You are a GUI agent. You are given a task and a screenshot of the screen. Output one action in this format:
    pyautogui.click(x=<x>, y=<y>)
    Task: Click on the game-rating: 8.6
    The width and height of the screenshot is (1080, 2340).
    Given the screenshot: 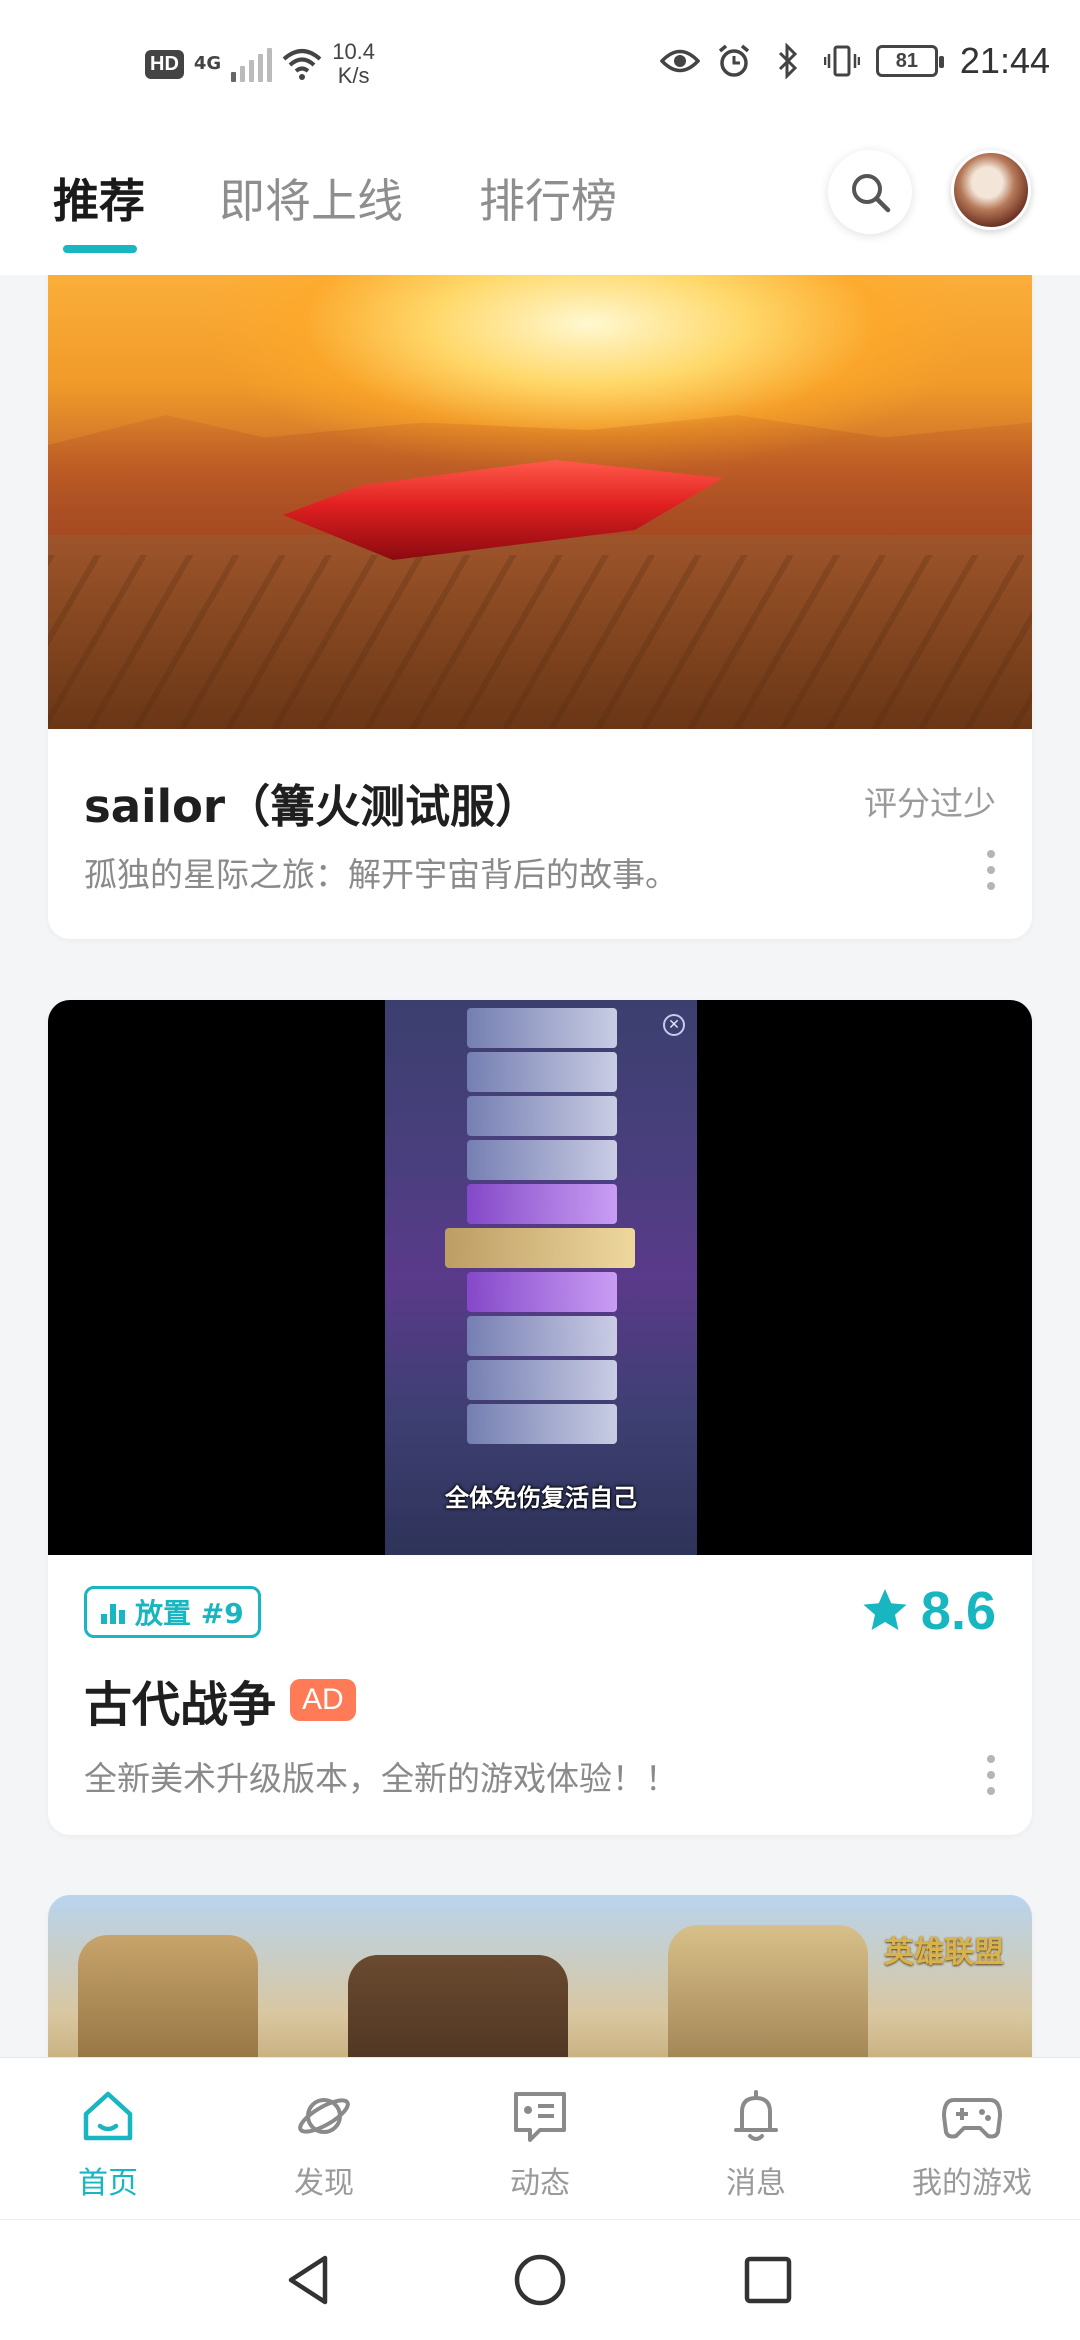 What is the action you would take?
    pyautogui.click(x=928, y=1611)
    